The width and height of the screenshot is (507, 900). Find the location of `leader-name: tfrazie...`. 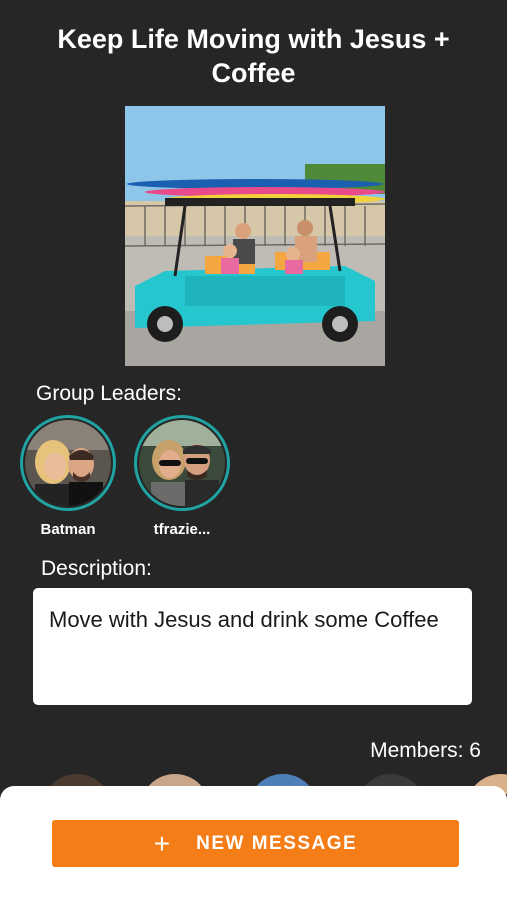

leader-name: tfrazie... is located at coordinates (182, 529).